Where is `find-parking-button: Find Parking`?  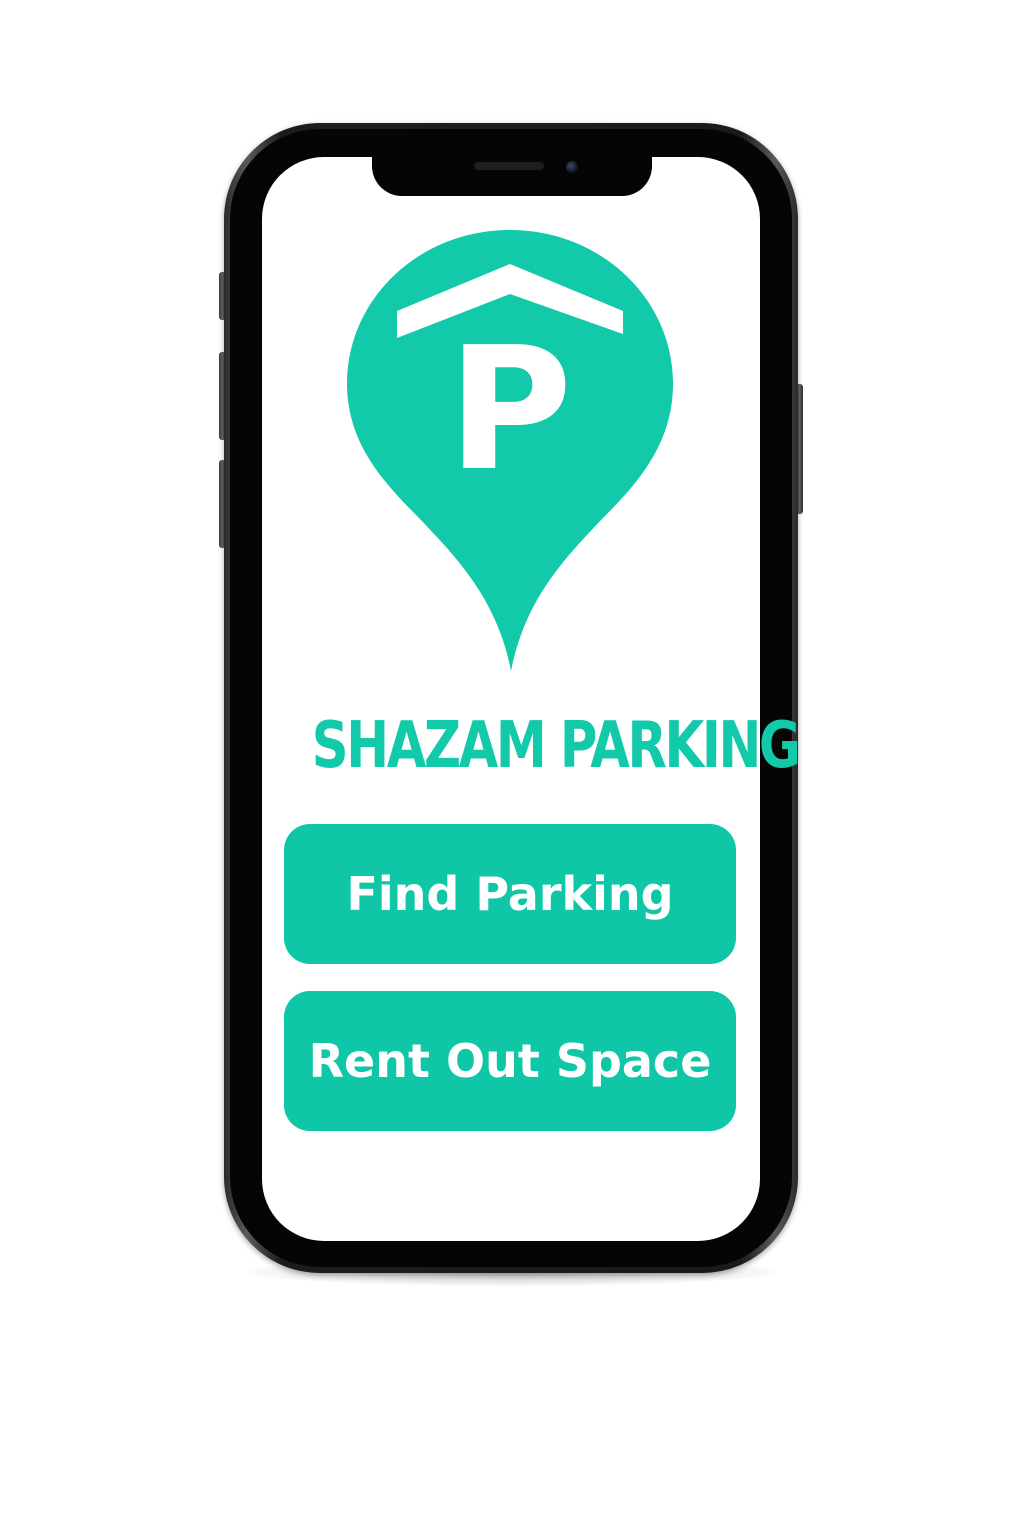 find-parking-button: Find Parking is located at coordinates (510, 894).